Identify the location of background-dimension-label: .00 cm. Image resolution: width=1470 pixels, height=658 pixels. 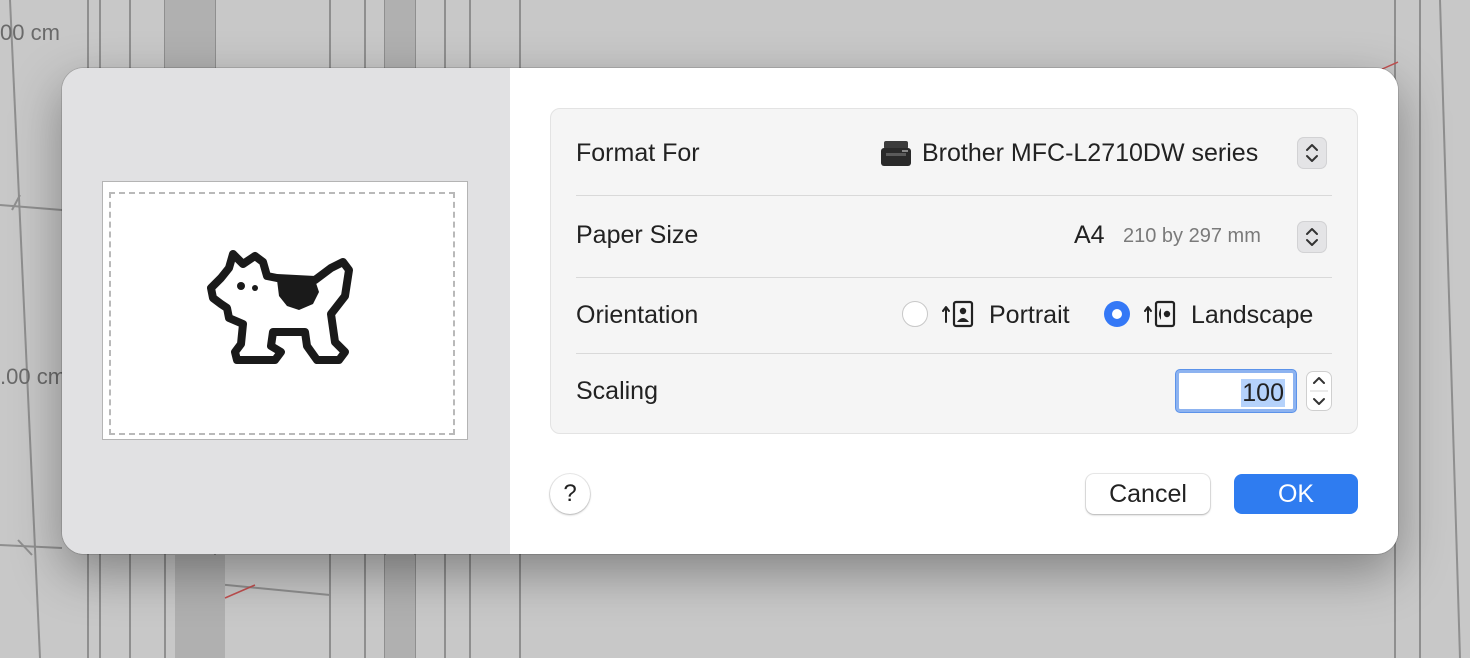
(33, 376).